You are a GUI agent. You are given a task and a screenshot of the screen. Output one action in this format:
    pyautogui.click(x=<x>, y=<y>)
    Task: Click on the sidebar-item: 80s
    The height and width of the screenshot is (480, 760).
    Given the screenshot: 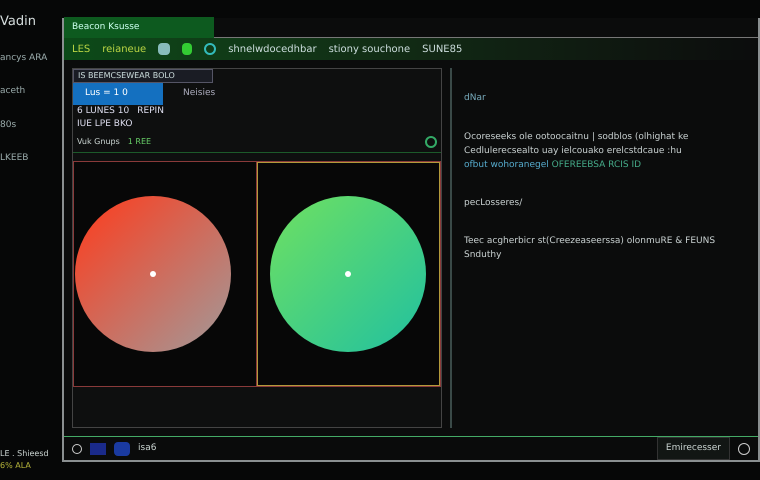 What is the action you would take?
    pyautogui.click(x=31, y=125)
    